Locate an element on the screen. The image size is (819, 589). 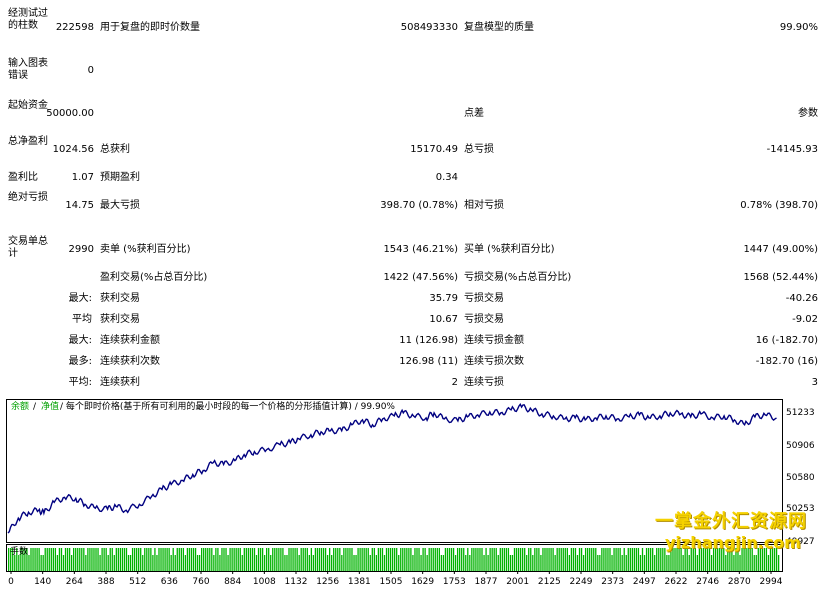
long-positions-label: 买单 (%获利百分比) is located at coordinates (509, 249).